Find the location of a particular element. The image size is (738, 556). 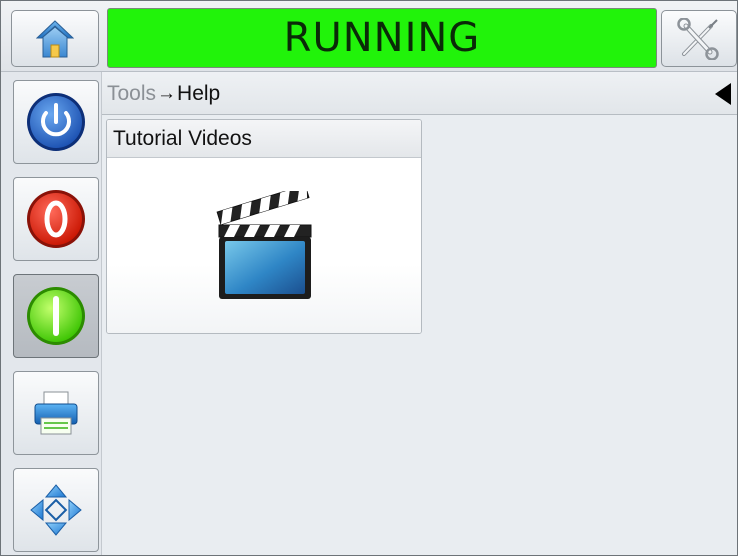

stop-icon is located at coordinates (56, 219).